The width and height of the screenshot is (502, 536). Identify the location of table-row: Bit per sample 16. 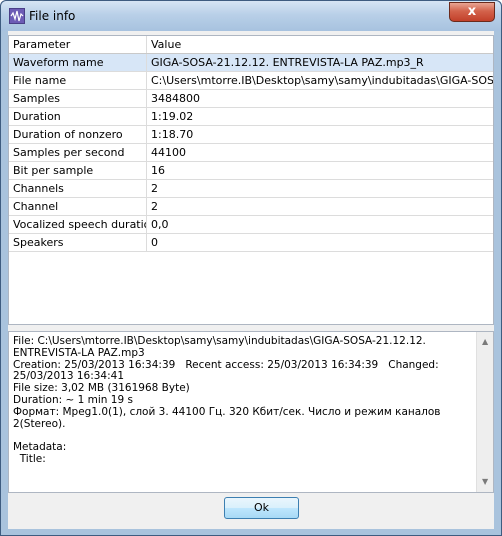
(251, 171).